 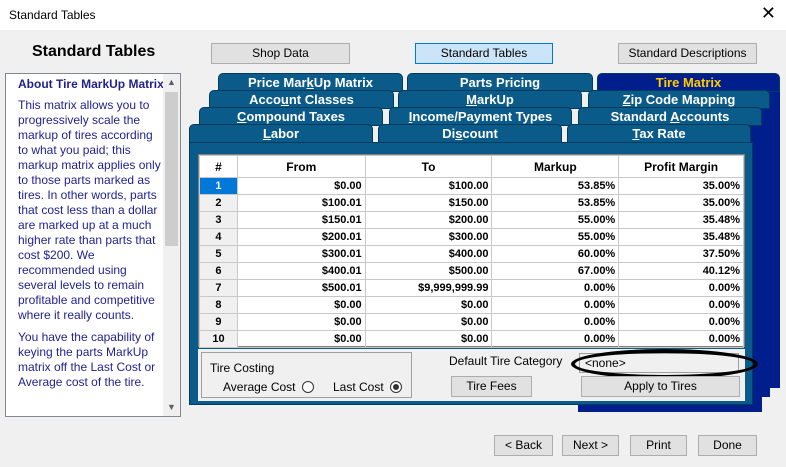 I want to click on table-row: 1 $0.00 $100.00 53.85% 35.00%, so click(x=471, y=186).